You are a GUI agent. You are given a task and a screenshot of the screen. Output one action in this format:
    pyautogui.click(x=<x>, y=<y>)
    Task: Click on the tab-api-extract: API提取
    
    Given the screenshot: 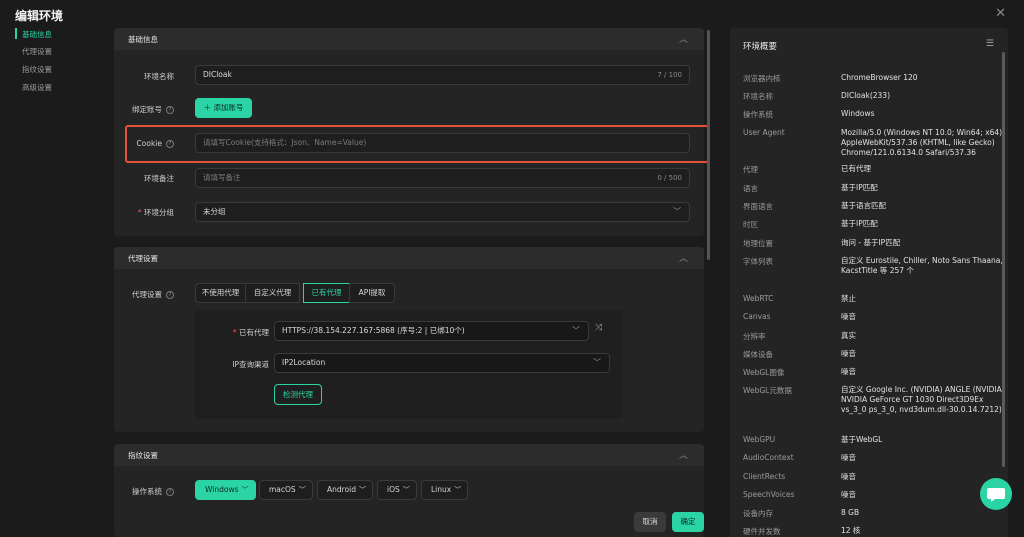 What is the action you would take?
    pyautogui.click(x=372, y=293)
    